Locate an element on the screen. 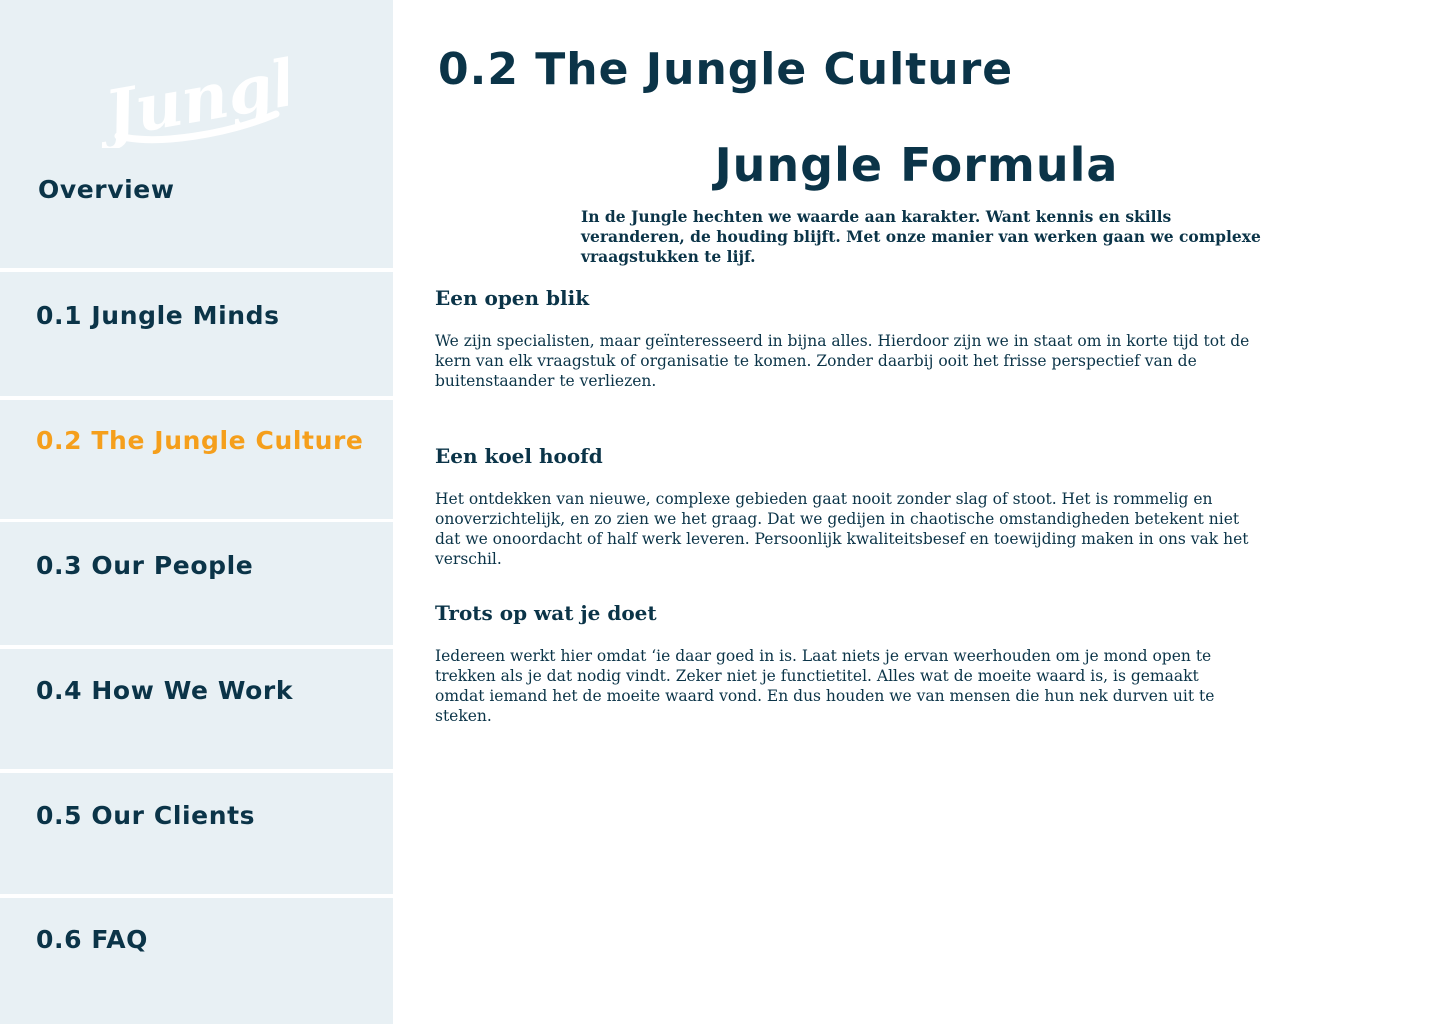  sidebar-item-label: 0.2 The Jungle Culture is located at coordinates (200, 440).